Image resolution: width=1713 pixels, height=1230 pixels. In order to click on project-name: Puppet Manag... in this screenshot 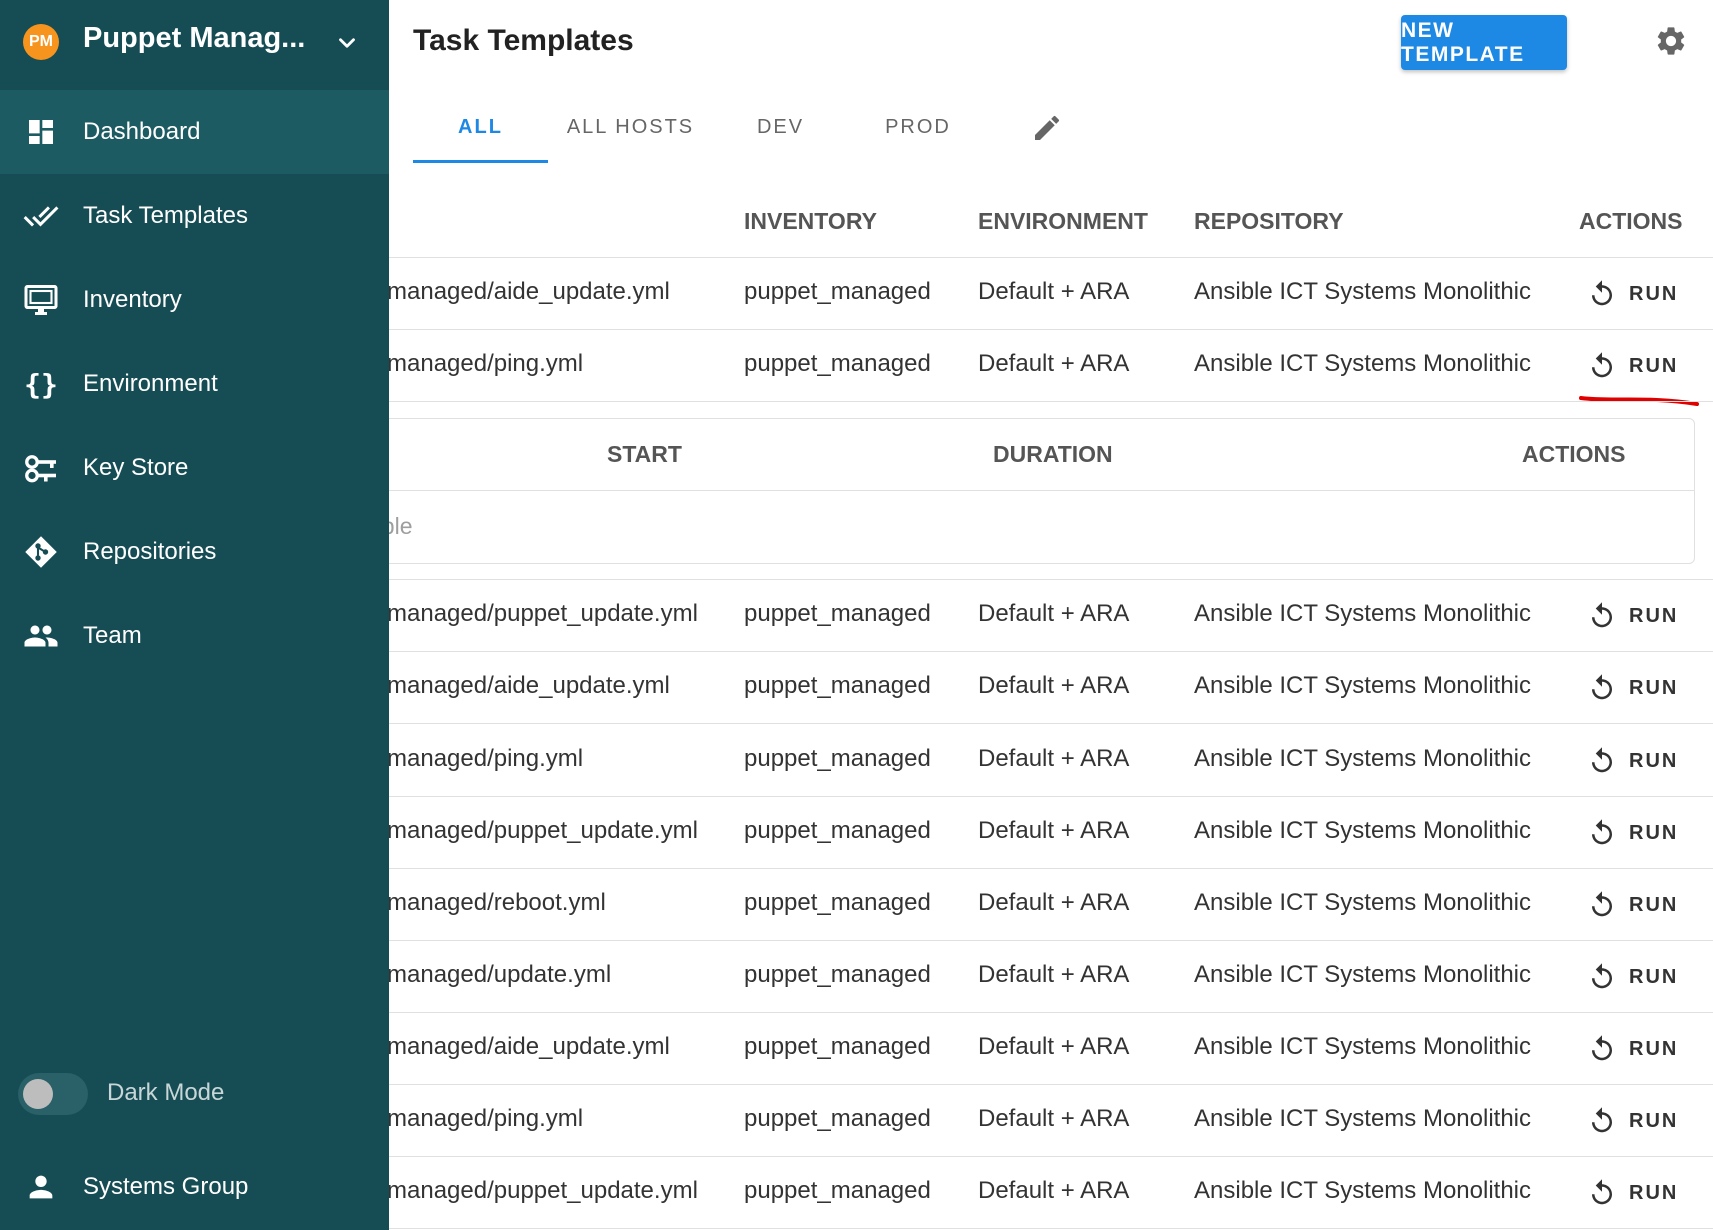, I will do `click(194, 38)`.